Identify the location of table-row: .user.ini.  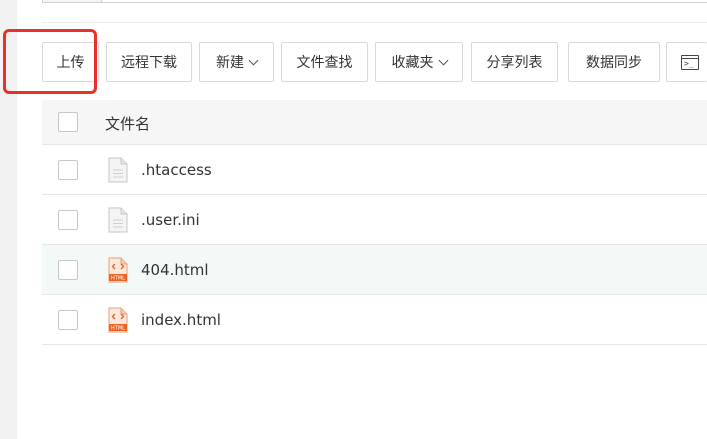
(374, 220).